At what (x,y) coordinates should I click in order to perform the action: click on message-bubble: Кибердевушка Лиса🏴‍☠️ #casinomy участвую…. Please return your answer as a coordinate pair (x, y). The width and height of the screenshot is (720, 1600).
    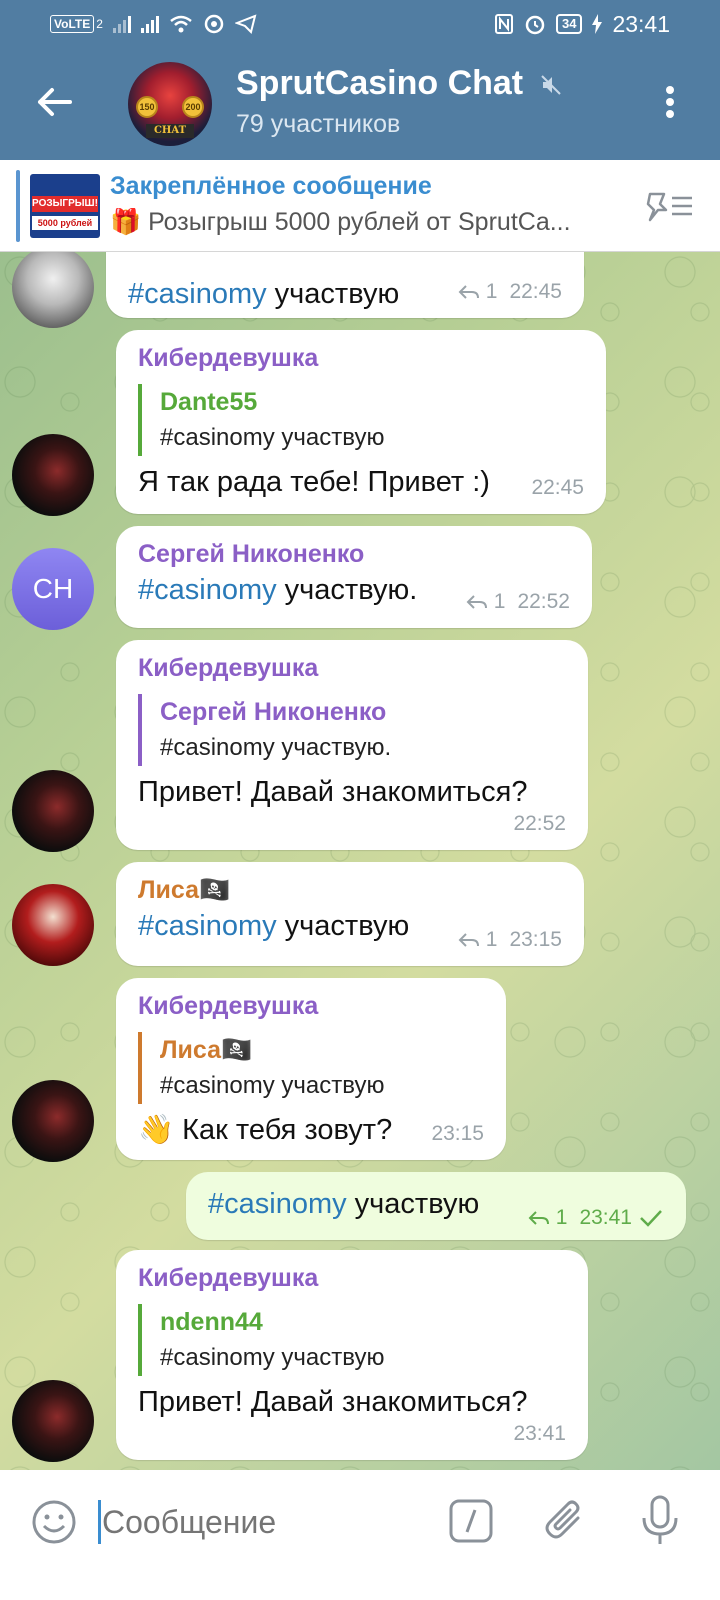
    Looking at the image, I should click on (311, 1069).